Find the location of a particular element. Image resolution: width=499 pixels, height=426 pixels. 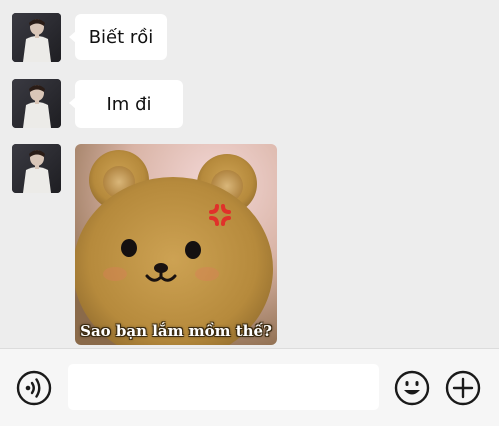

message-row: Im đi is located at coordinates (249, 104).